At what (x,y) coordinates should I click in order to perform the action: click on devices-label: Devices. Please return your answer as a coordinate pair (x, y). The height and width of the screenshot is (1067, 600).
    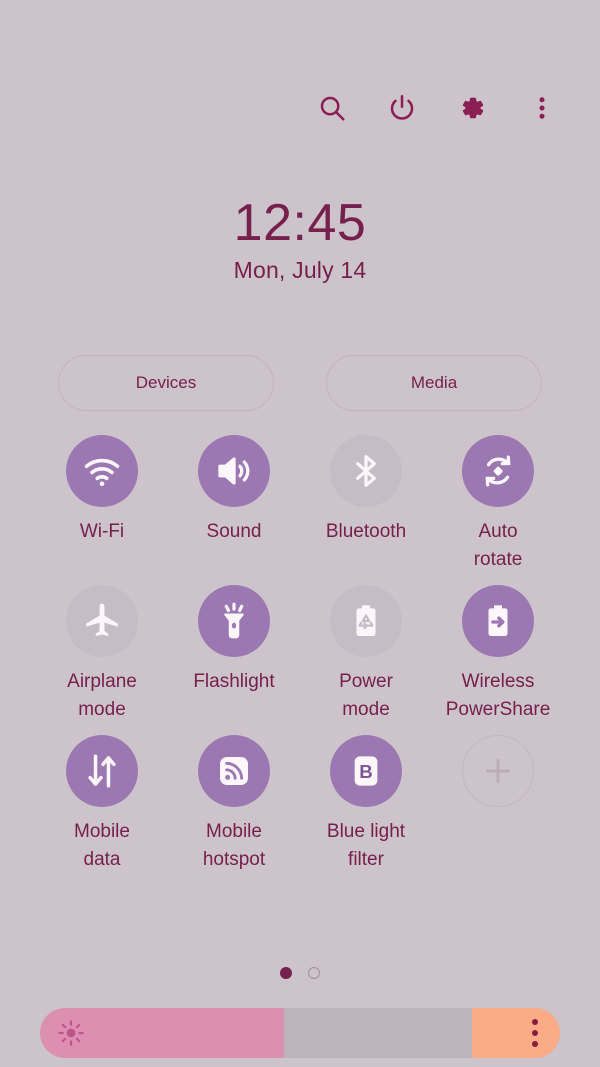
    Looking at the image, I should click on (166, 382).